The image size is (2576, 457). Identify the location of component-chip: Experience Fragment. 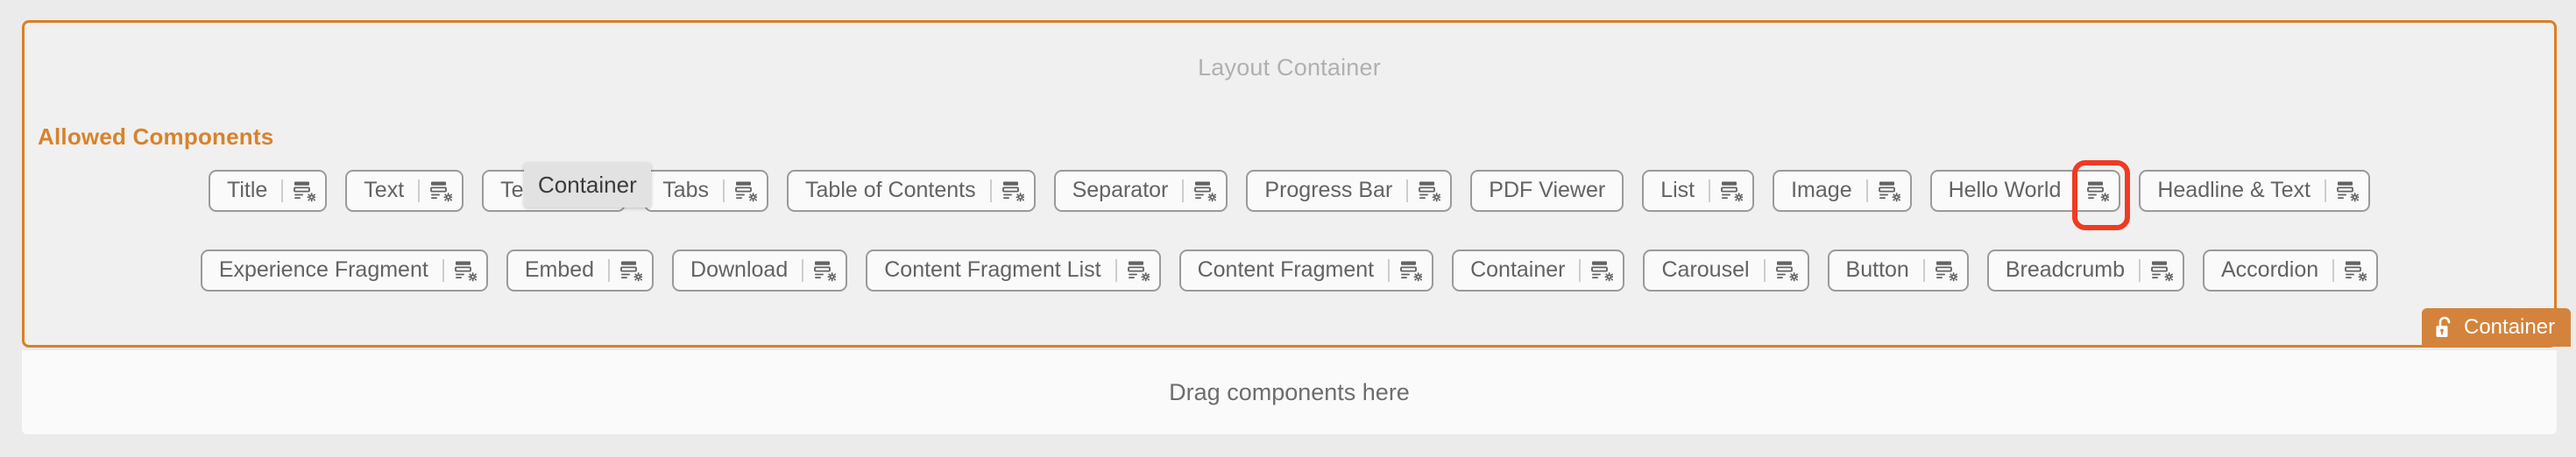
(344, 271).